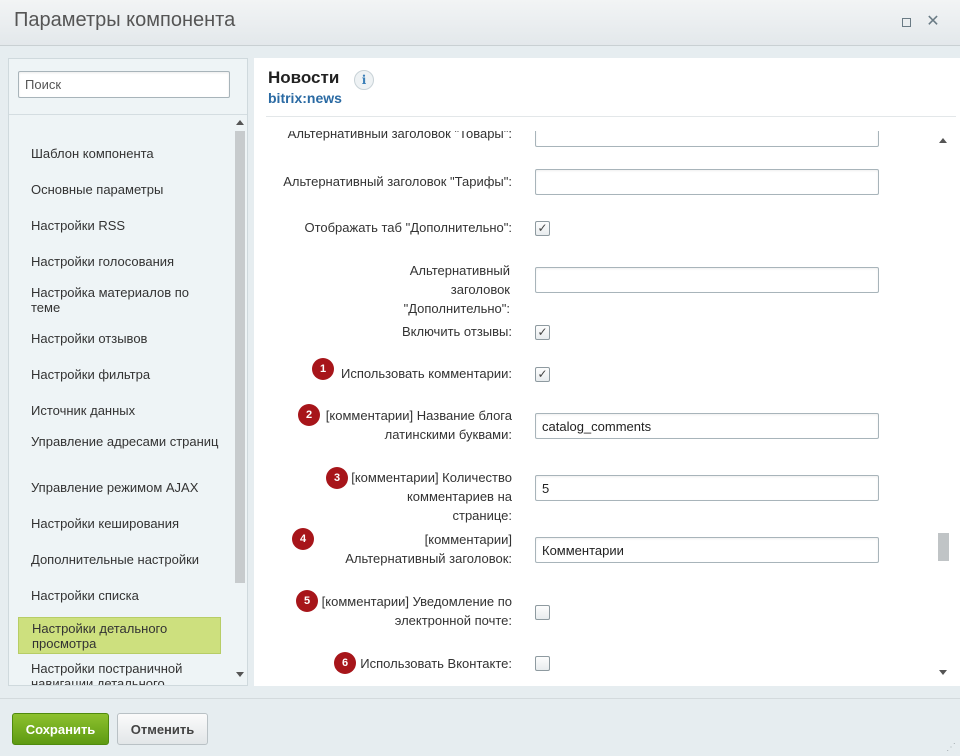 The width and height of the screenshot is (960, 756). I want to click on comments-title-input, so click(707, 550).